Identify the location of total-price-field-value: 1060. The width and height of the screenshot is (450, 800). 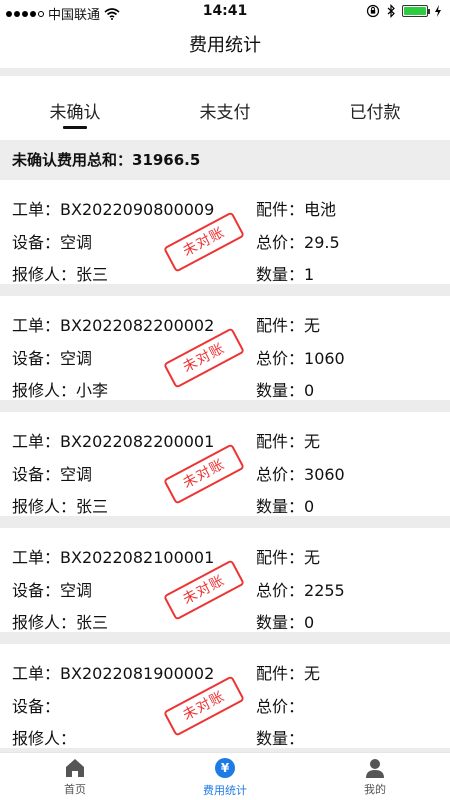
(324, 358).